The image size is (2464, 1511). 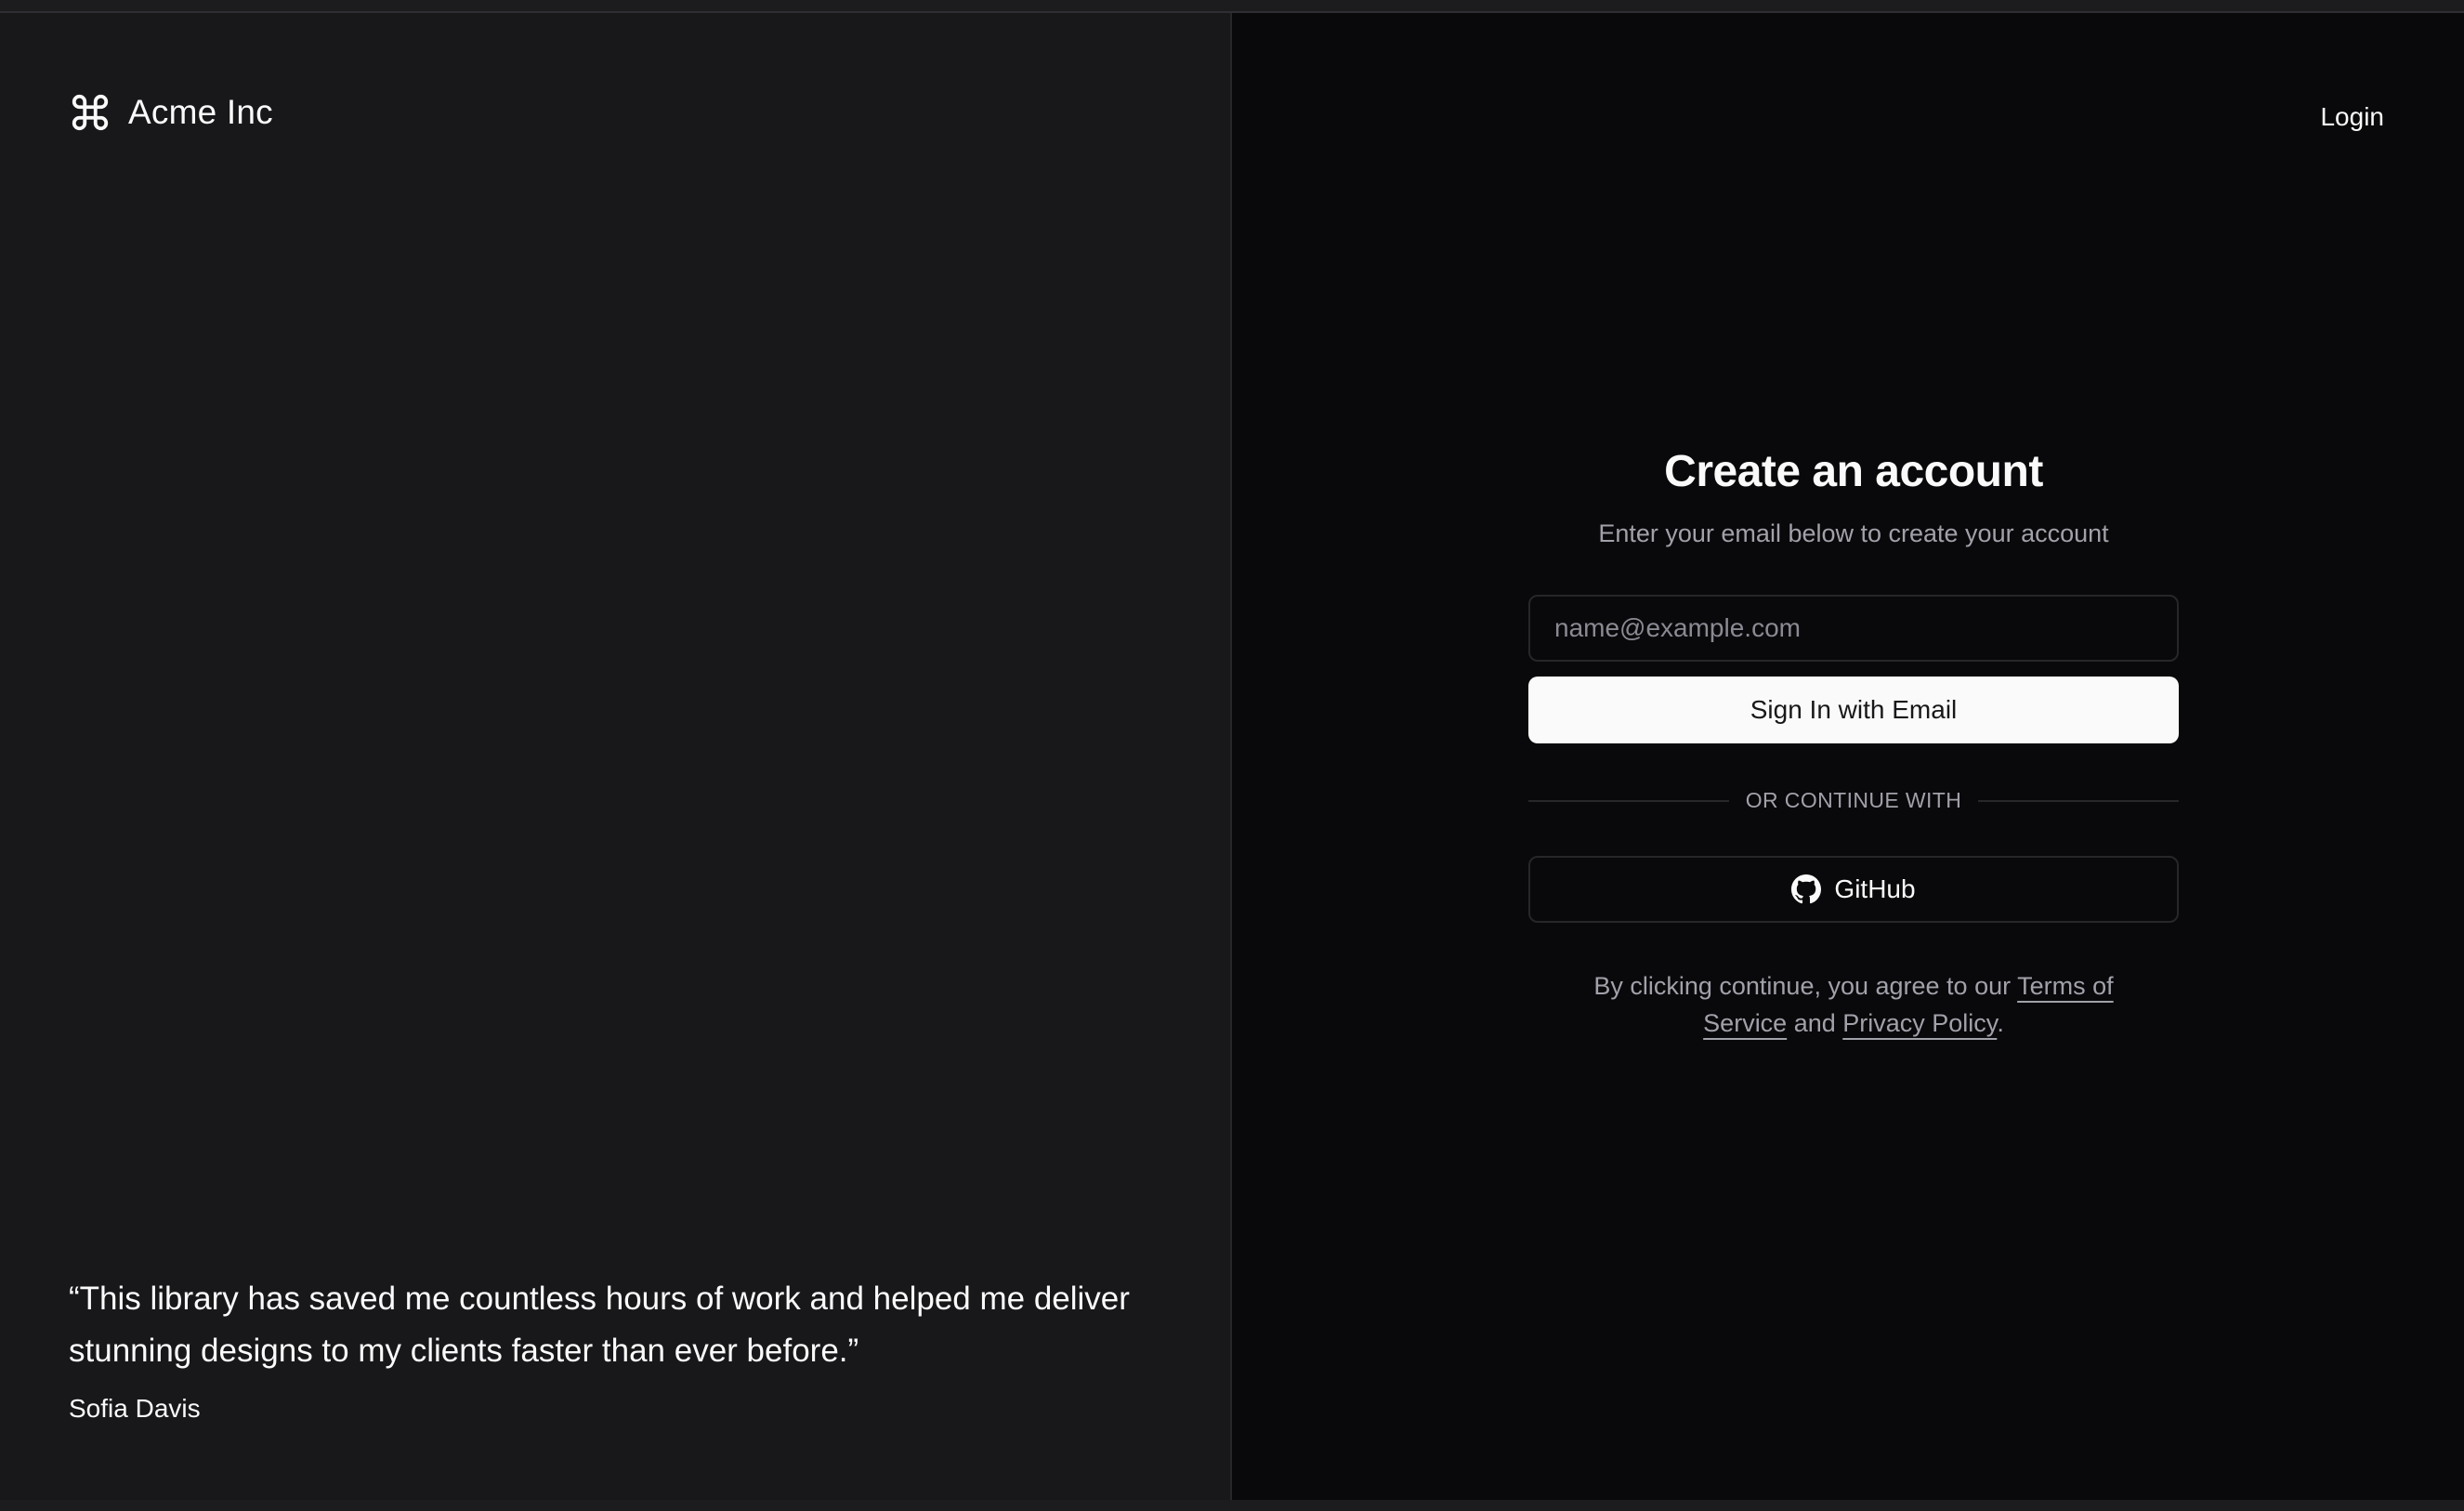 I want to click on email-input, so click(x=1853, y=628).